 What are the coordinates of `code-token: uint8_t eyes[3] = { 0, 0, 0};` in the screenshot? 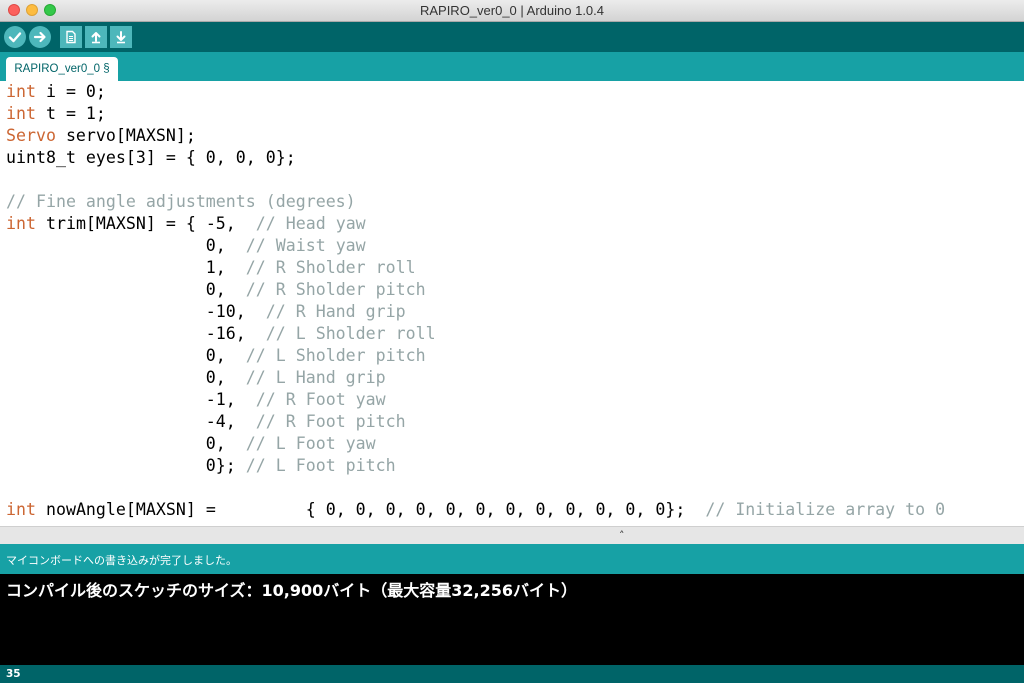 It's located at (151, 157).